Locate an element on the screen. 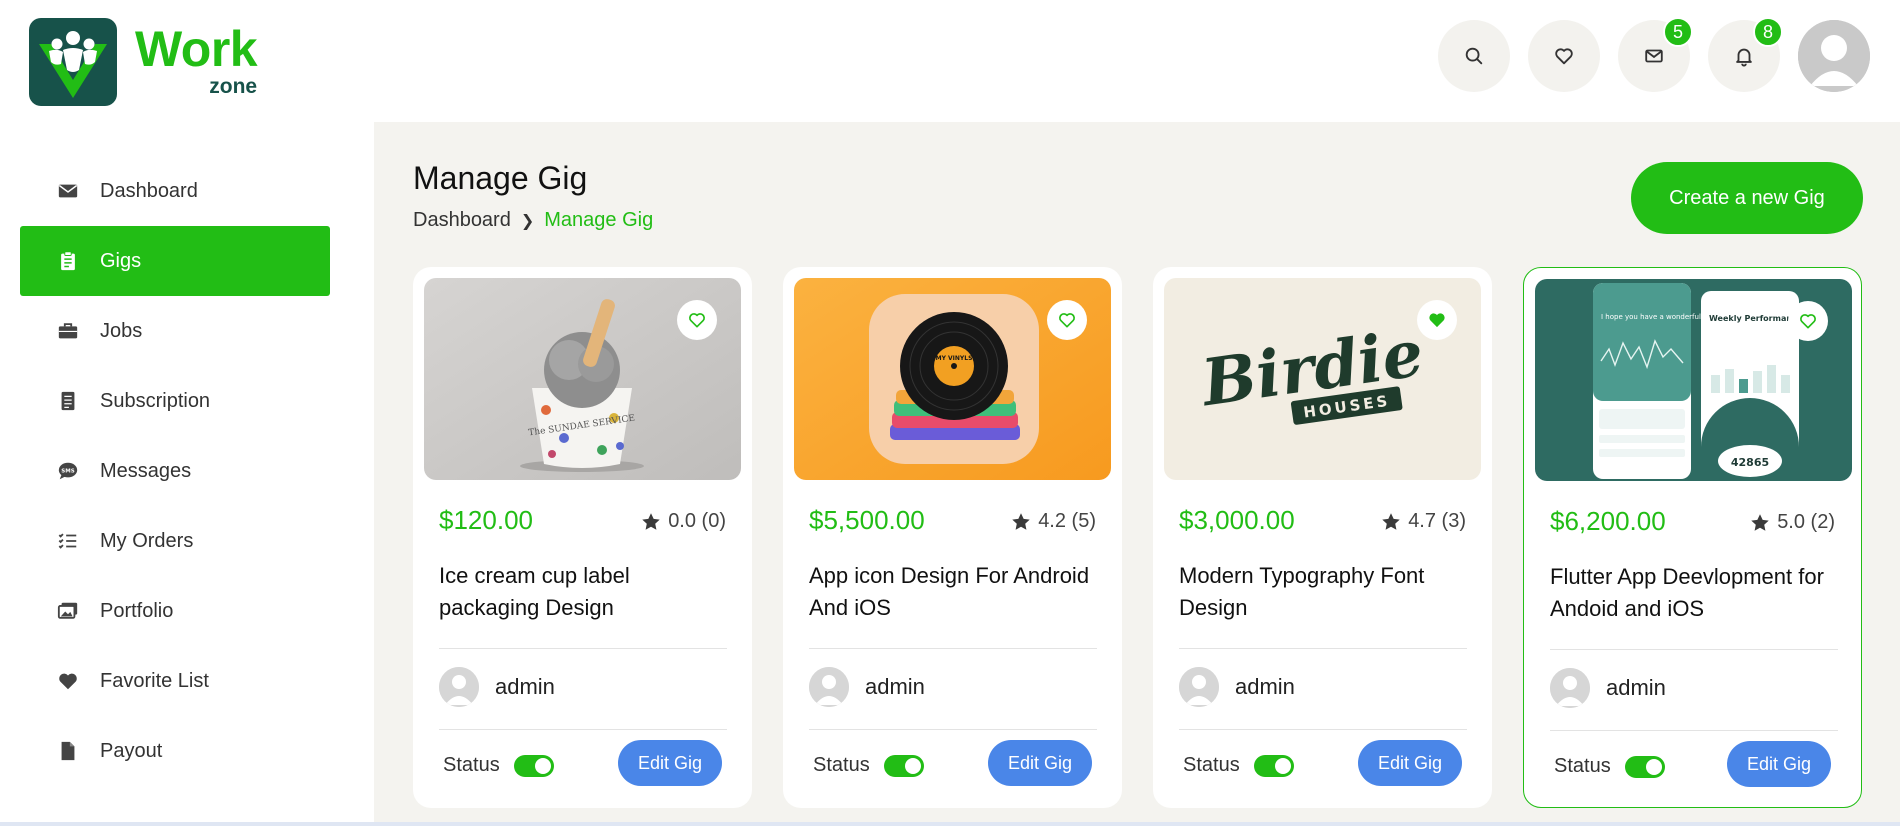  sidebar-item-label: My Orders is located at coordinates (147, 540).